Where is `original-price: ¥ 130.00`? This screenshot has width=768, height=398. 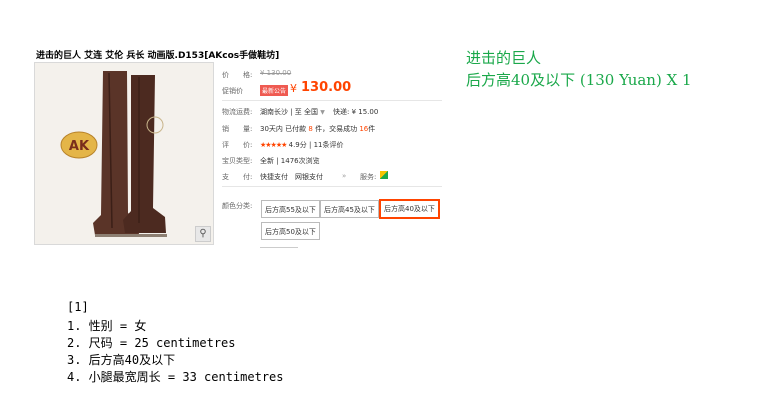 original-price: ¥ 130.00 is located at coordinates (276, 73).